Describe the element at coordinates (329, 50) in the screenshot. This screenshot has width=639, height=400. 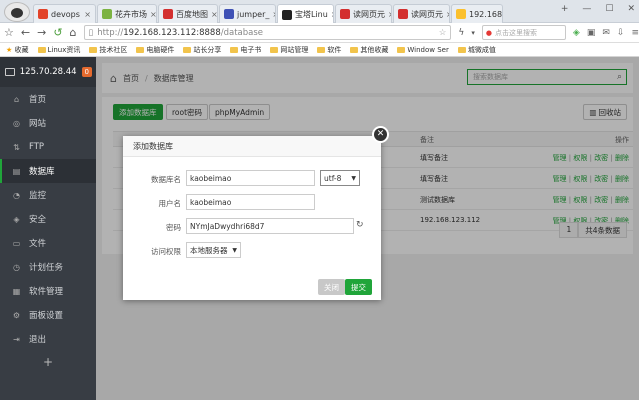
I see `bookmark-item: 软件` at that location.